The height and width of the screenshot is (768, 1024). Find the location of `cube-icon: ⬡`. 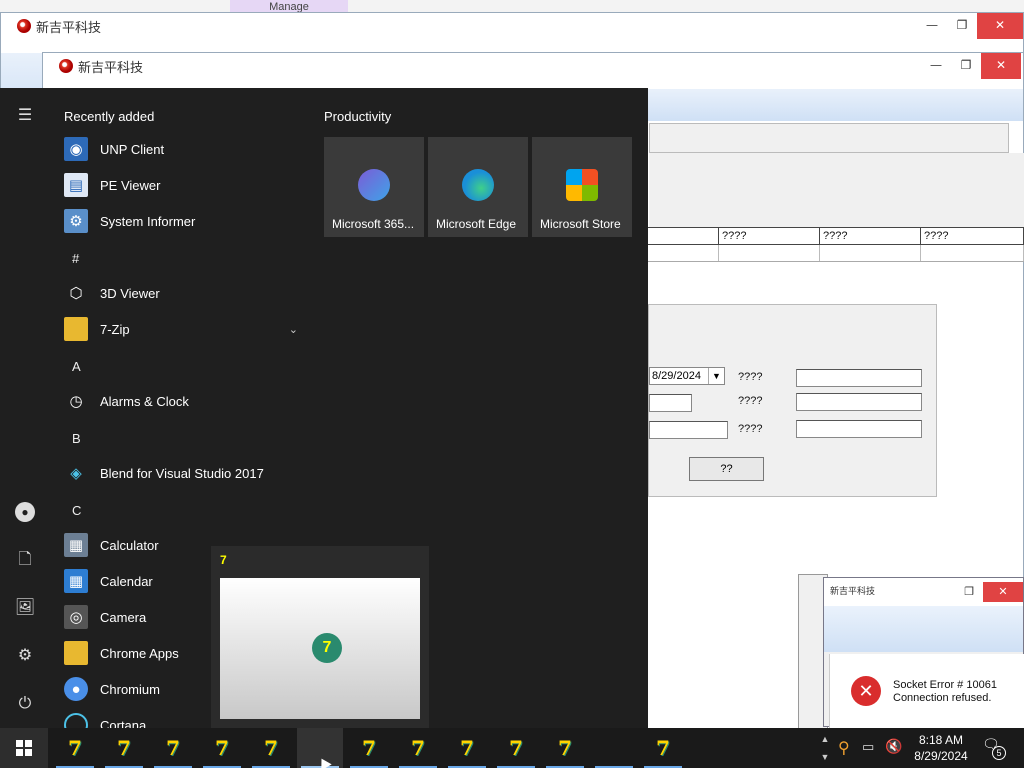

cube-icon: ⬡ is located at coordinates (76, 293).